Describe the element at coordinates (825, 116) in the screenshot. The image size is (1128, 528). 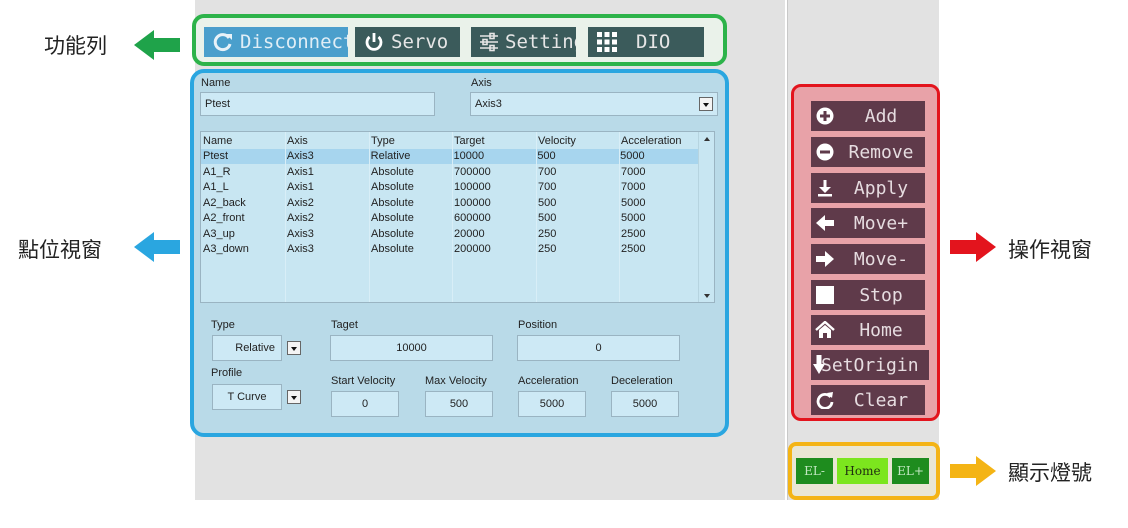
I see `plus-circle-icon` at that location.